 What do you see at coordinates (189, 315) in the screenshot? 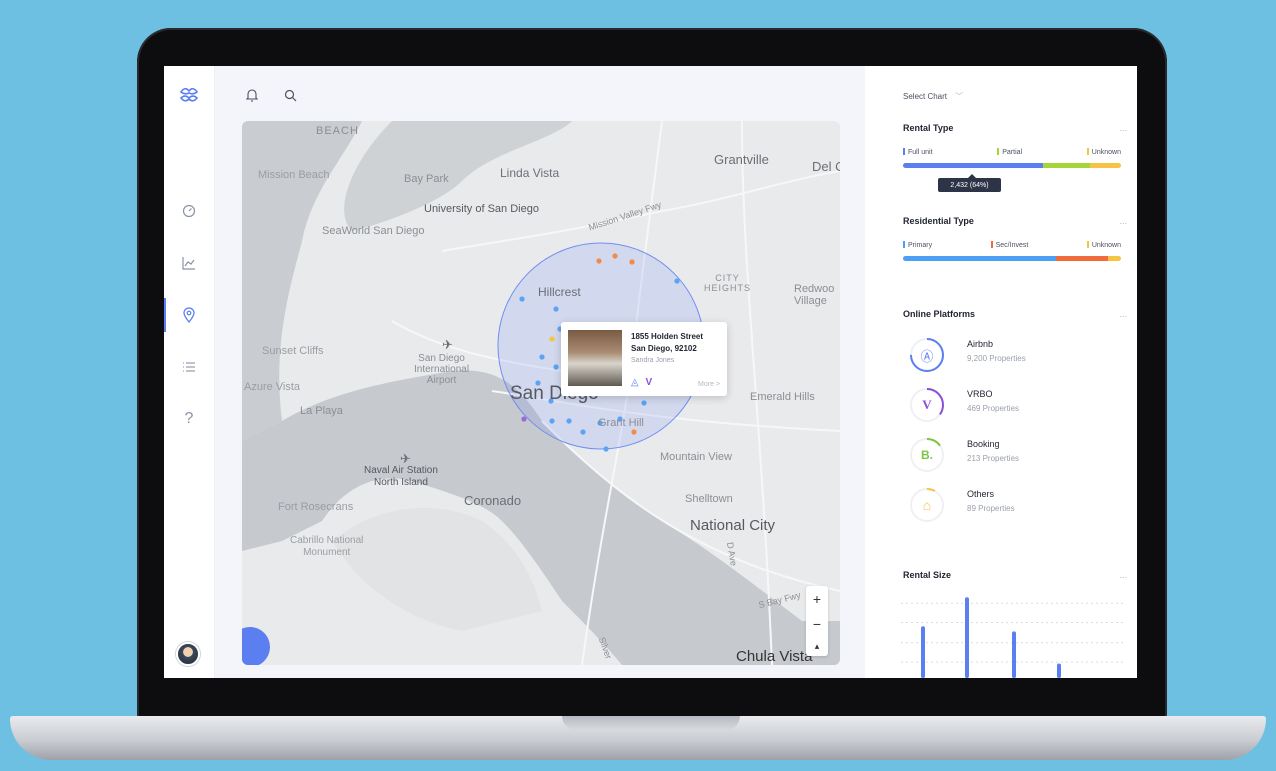
I see `map-pin-icon` at bounding box center [189, 315].